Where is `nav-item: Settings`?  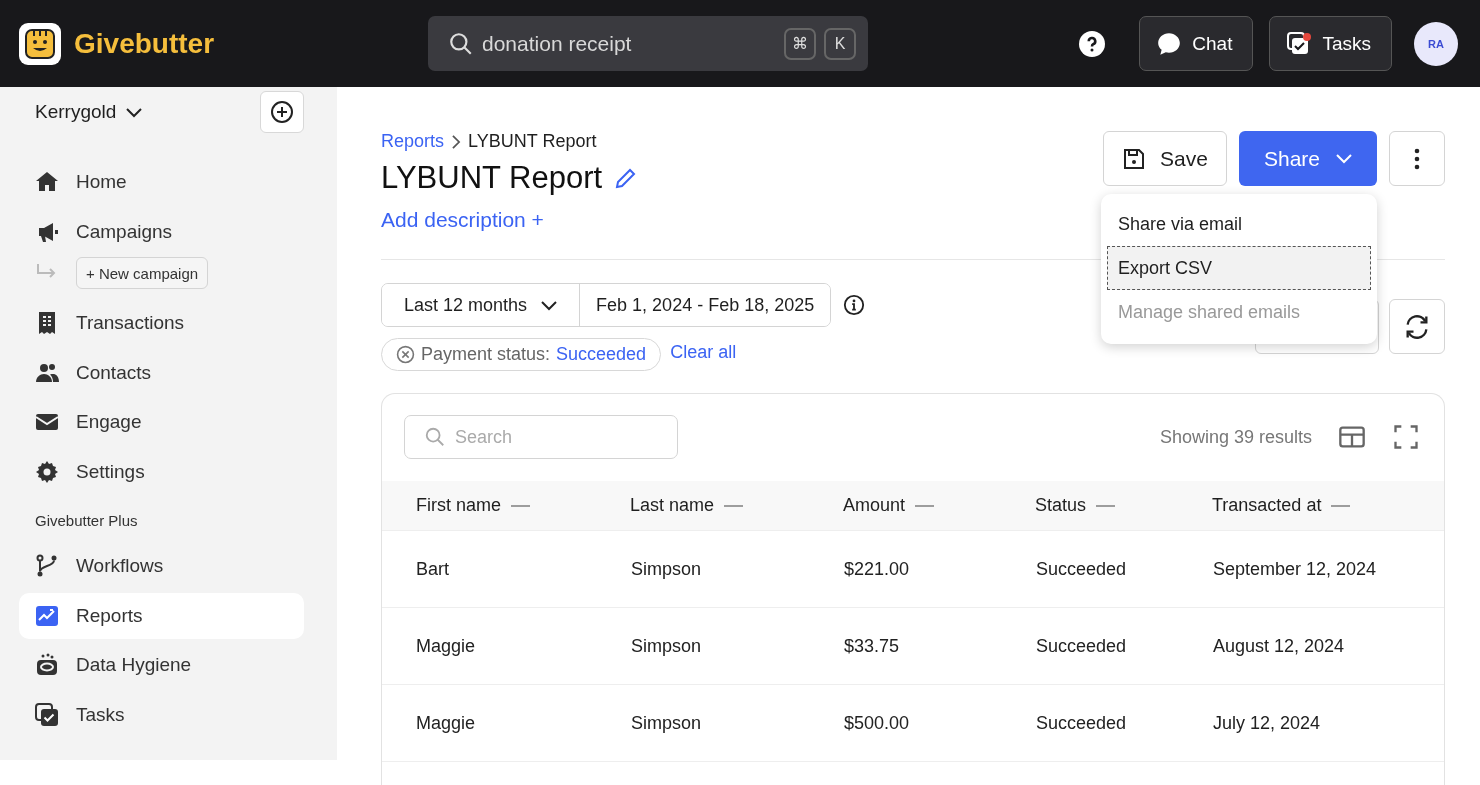 nav-item: Settings is located at coordinates (161, 471).